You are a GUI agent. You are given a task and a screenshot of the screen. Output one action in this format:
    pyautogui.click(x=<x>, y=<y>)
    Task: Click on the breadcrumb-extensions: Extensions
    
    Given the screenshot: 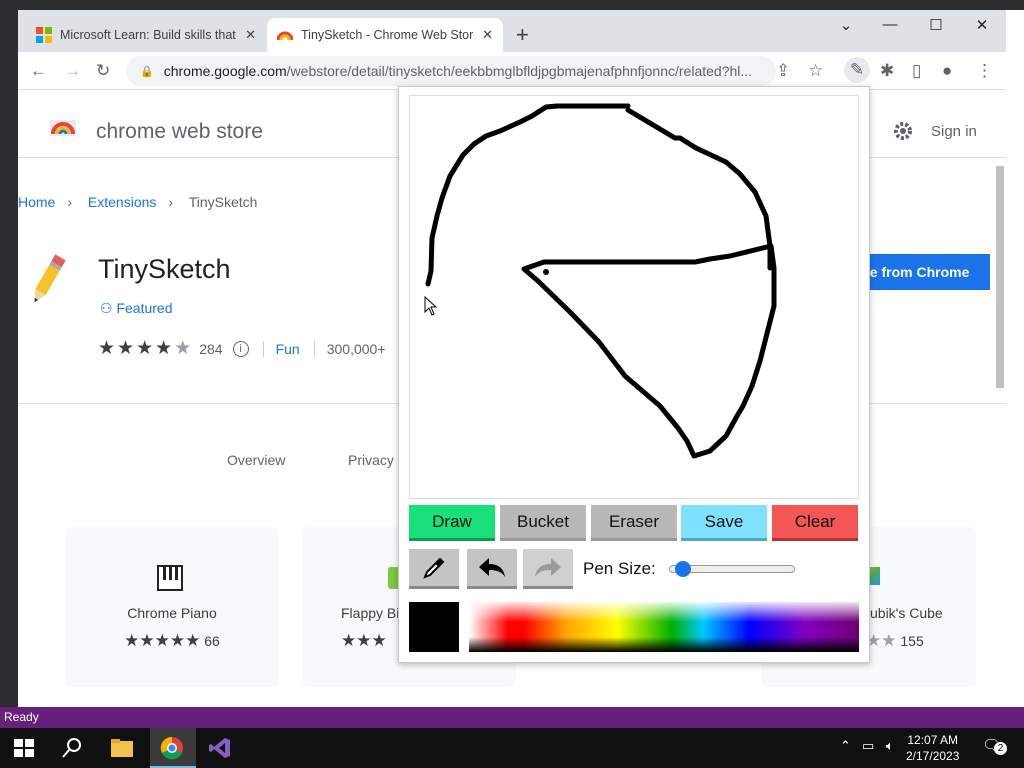 What is the action you would take?
    pyautogui.click(x=122, y=202)
    